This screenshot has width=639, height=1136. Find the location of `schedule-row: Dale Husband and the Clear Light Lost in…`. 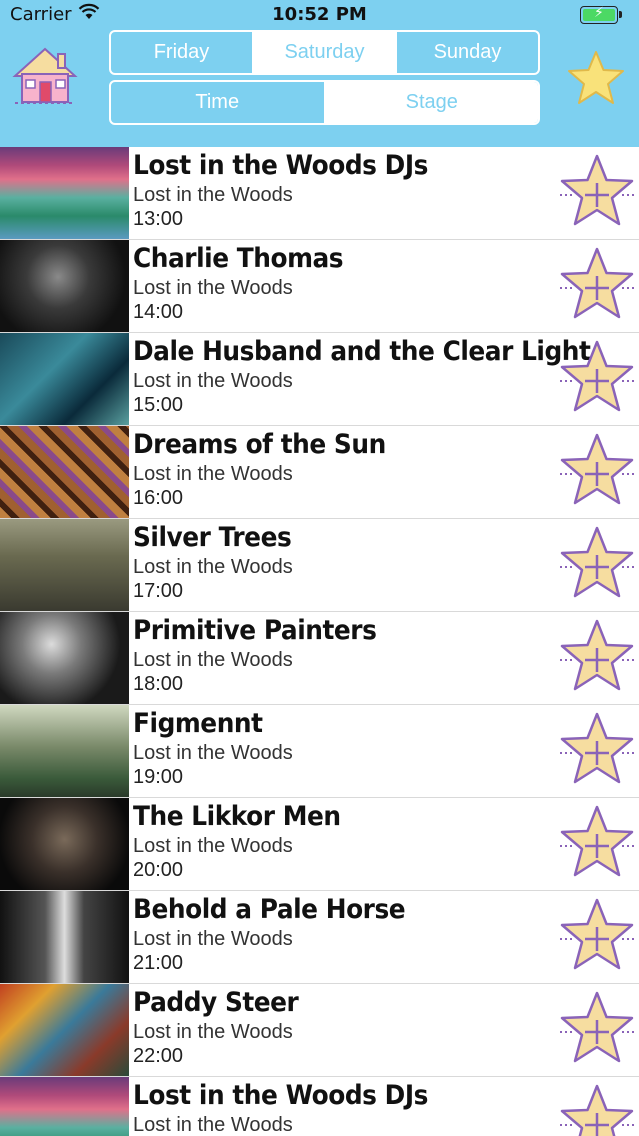

schedule-row: Dale Husband and the Clear Light Lost in… is located at coordinates (319, 379).